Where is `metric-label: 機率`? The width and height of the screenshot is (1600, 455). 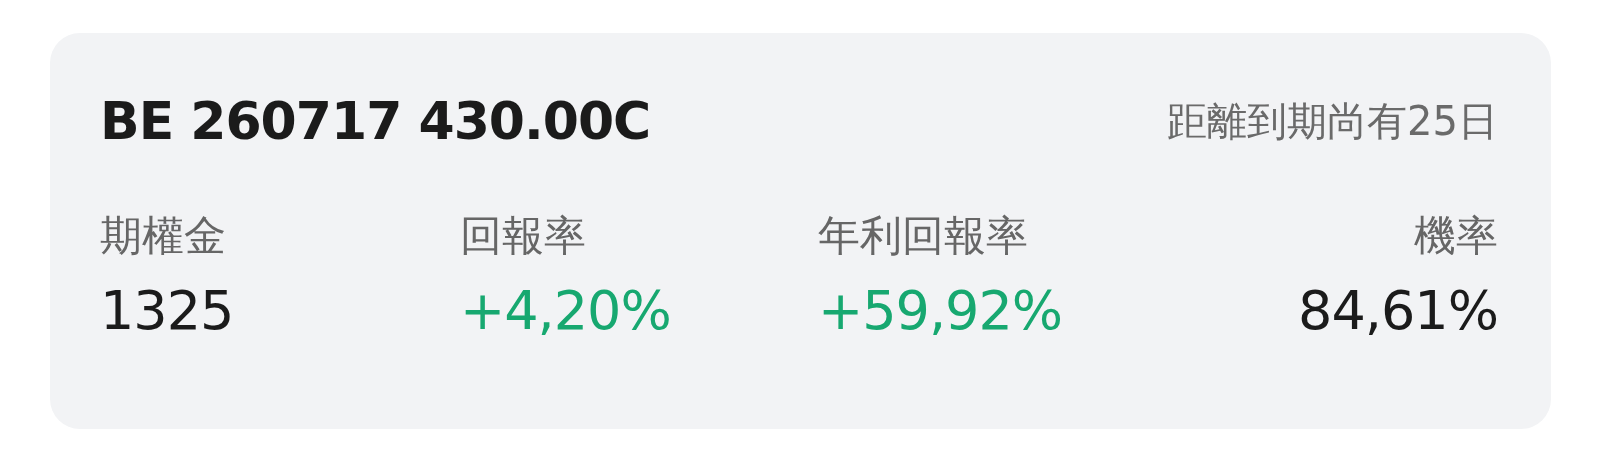 metric-label: 機率 is located at coordinates (1456, 236).